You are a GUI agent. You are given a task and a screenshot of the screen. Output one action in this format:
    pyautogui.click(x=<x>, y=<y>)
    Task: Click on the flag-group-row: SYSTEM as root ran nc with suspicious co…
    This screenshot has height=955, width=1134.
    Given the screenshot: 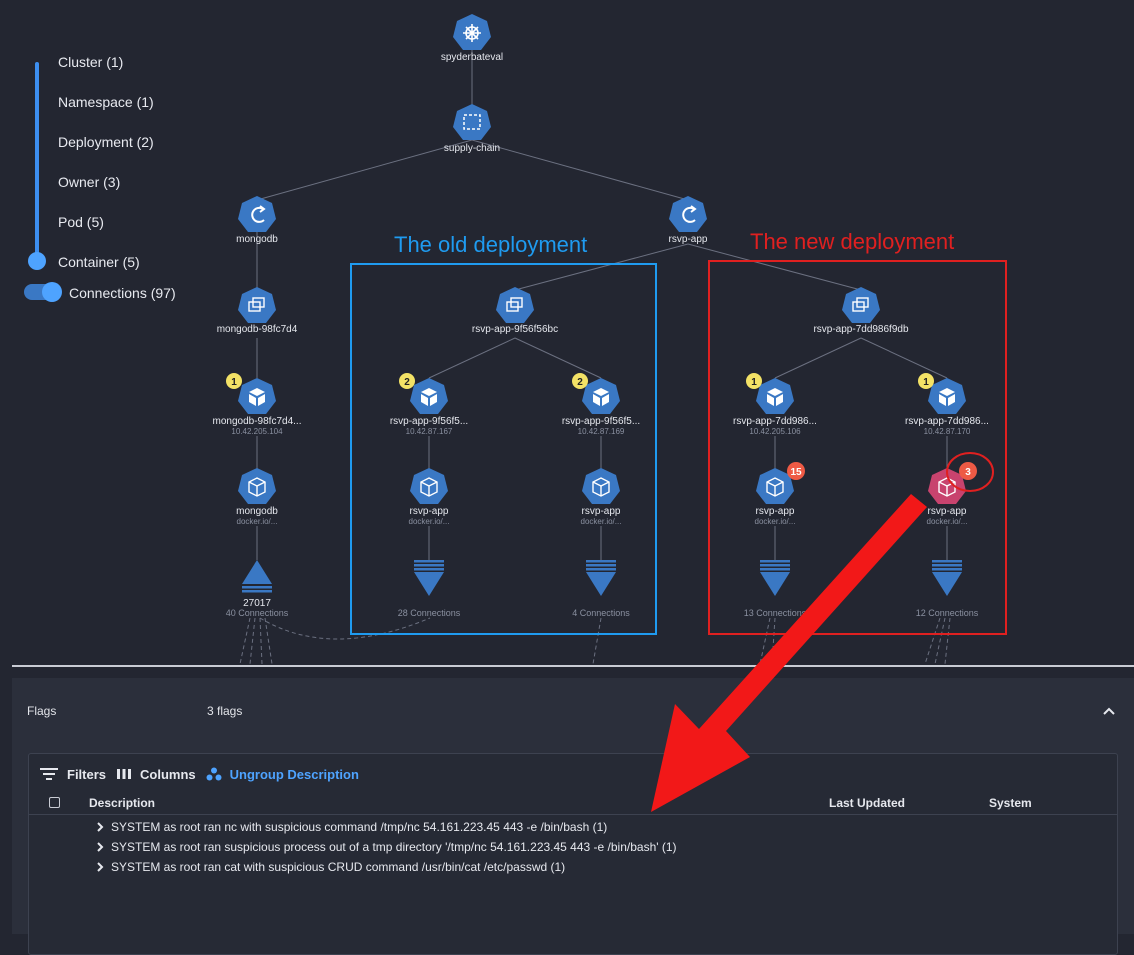 What is the action you would take?
    pyautogui.click(x=351, y=827)
    